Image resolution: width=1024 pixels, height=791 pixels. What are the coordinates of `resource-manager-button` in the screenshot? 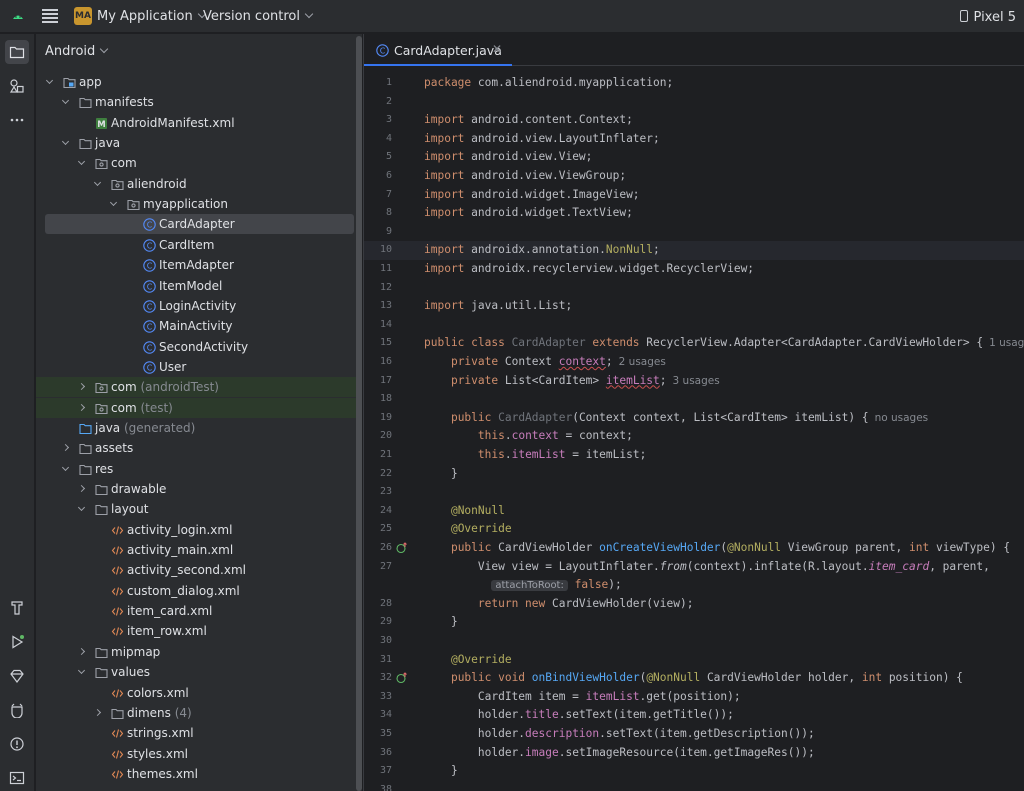 It's located at (17, 86).